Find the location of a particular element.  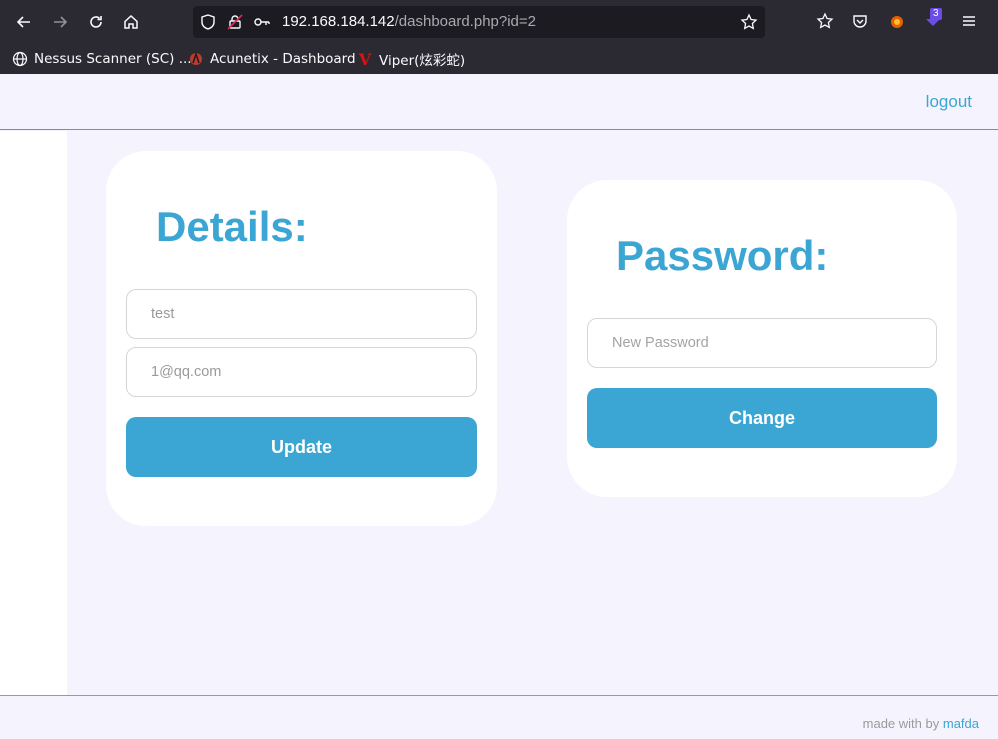

browser-toolbar: 192.168.184.142/dashboard.php?id=2 3 is located at coordinates (499, 22).